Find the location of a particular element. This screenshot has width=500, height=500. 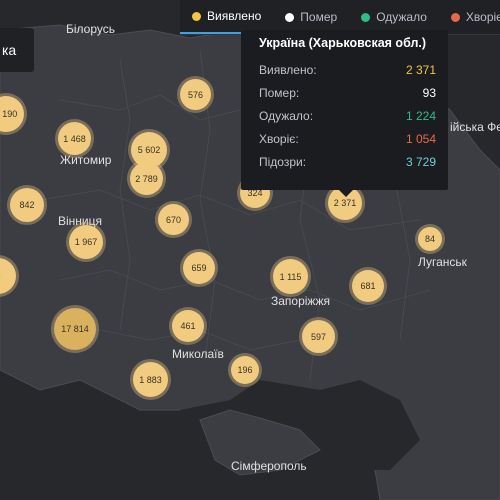

tooltip-label: Підозри: is located at coordinates (283, 161).